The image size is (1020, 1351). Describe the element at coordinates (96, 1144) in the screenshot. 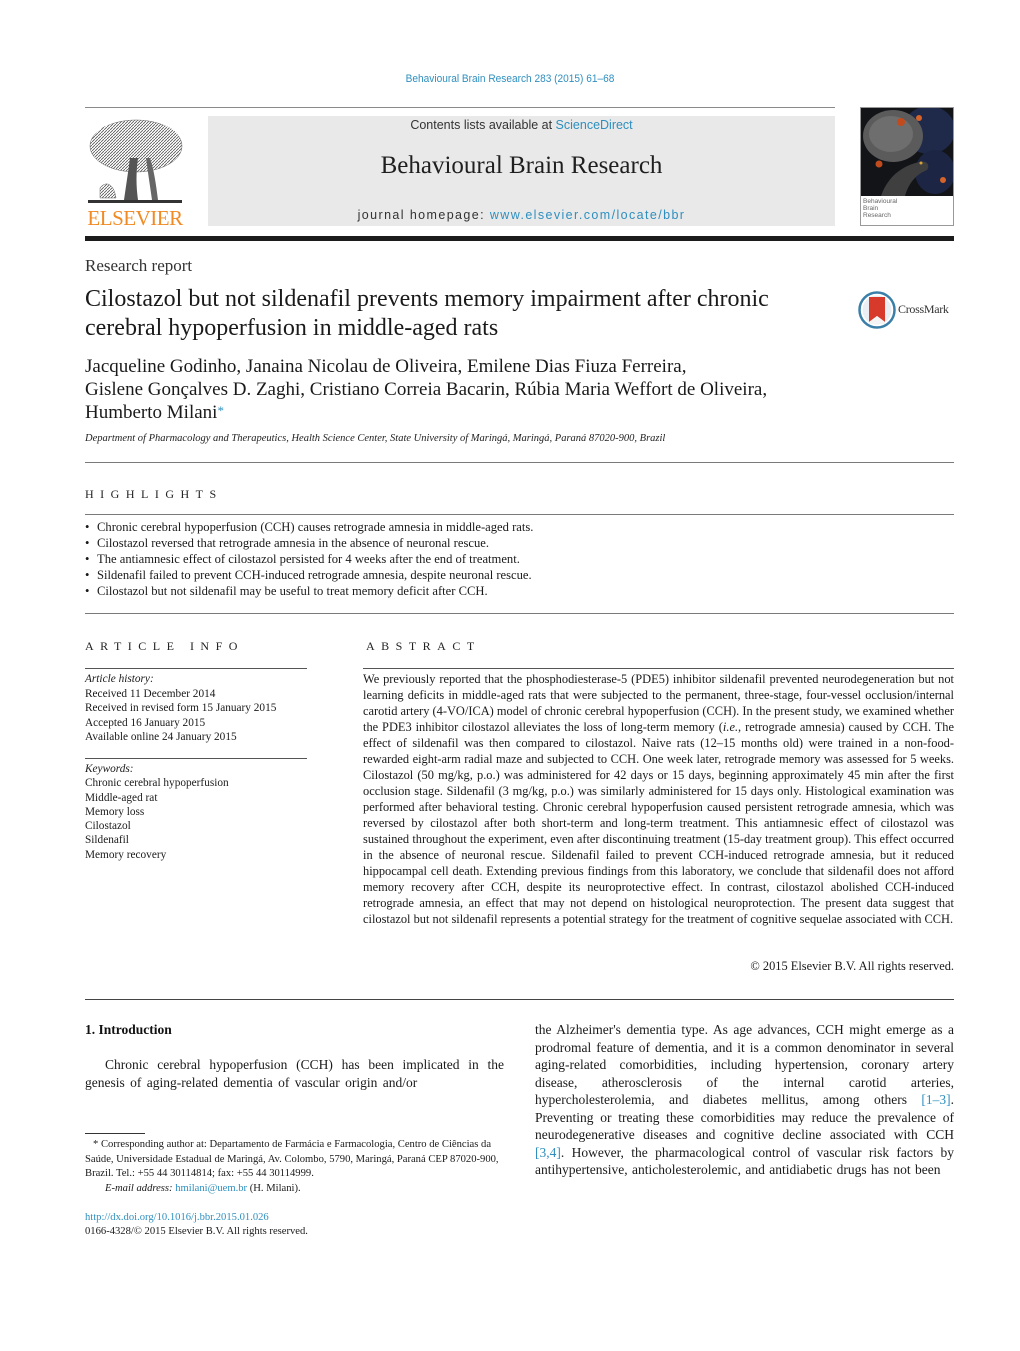

I see `footnote-marker: *` at that location.